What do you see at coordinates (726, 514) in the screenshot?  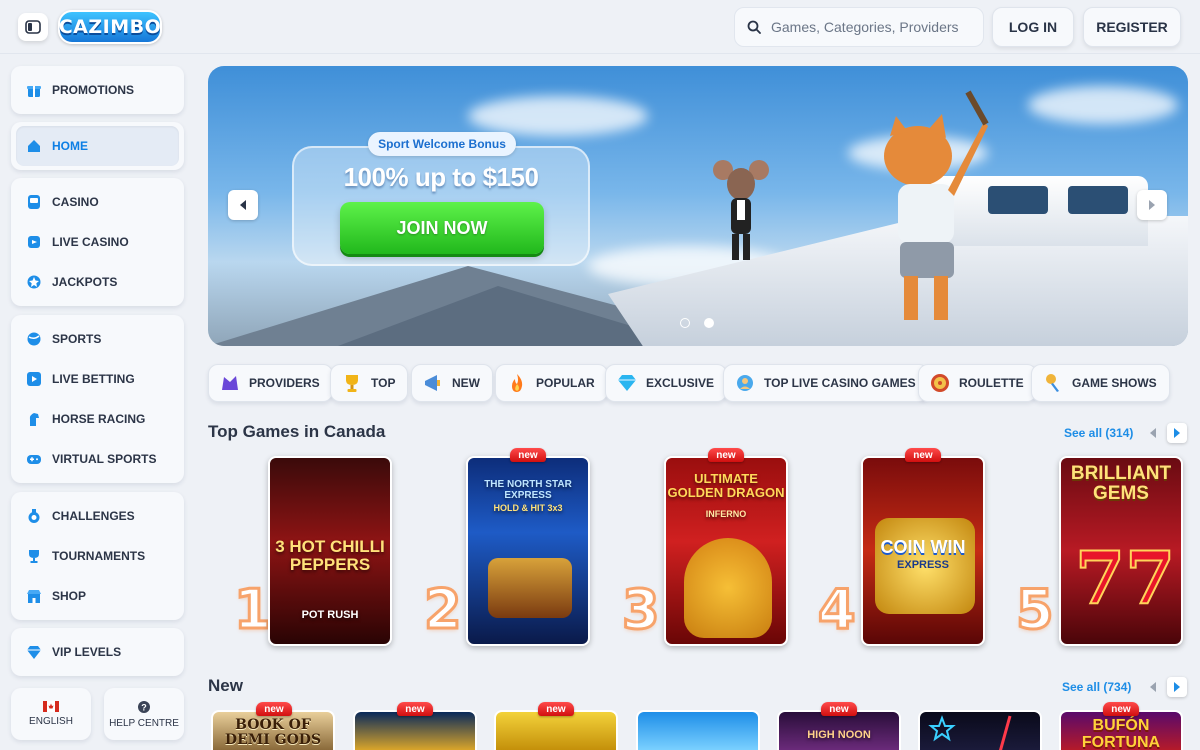 I see `game-card-subtitle: INFERNO` at bounding box center [726, 514].